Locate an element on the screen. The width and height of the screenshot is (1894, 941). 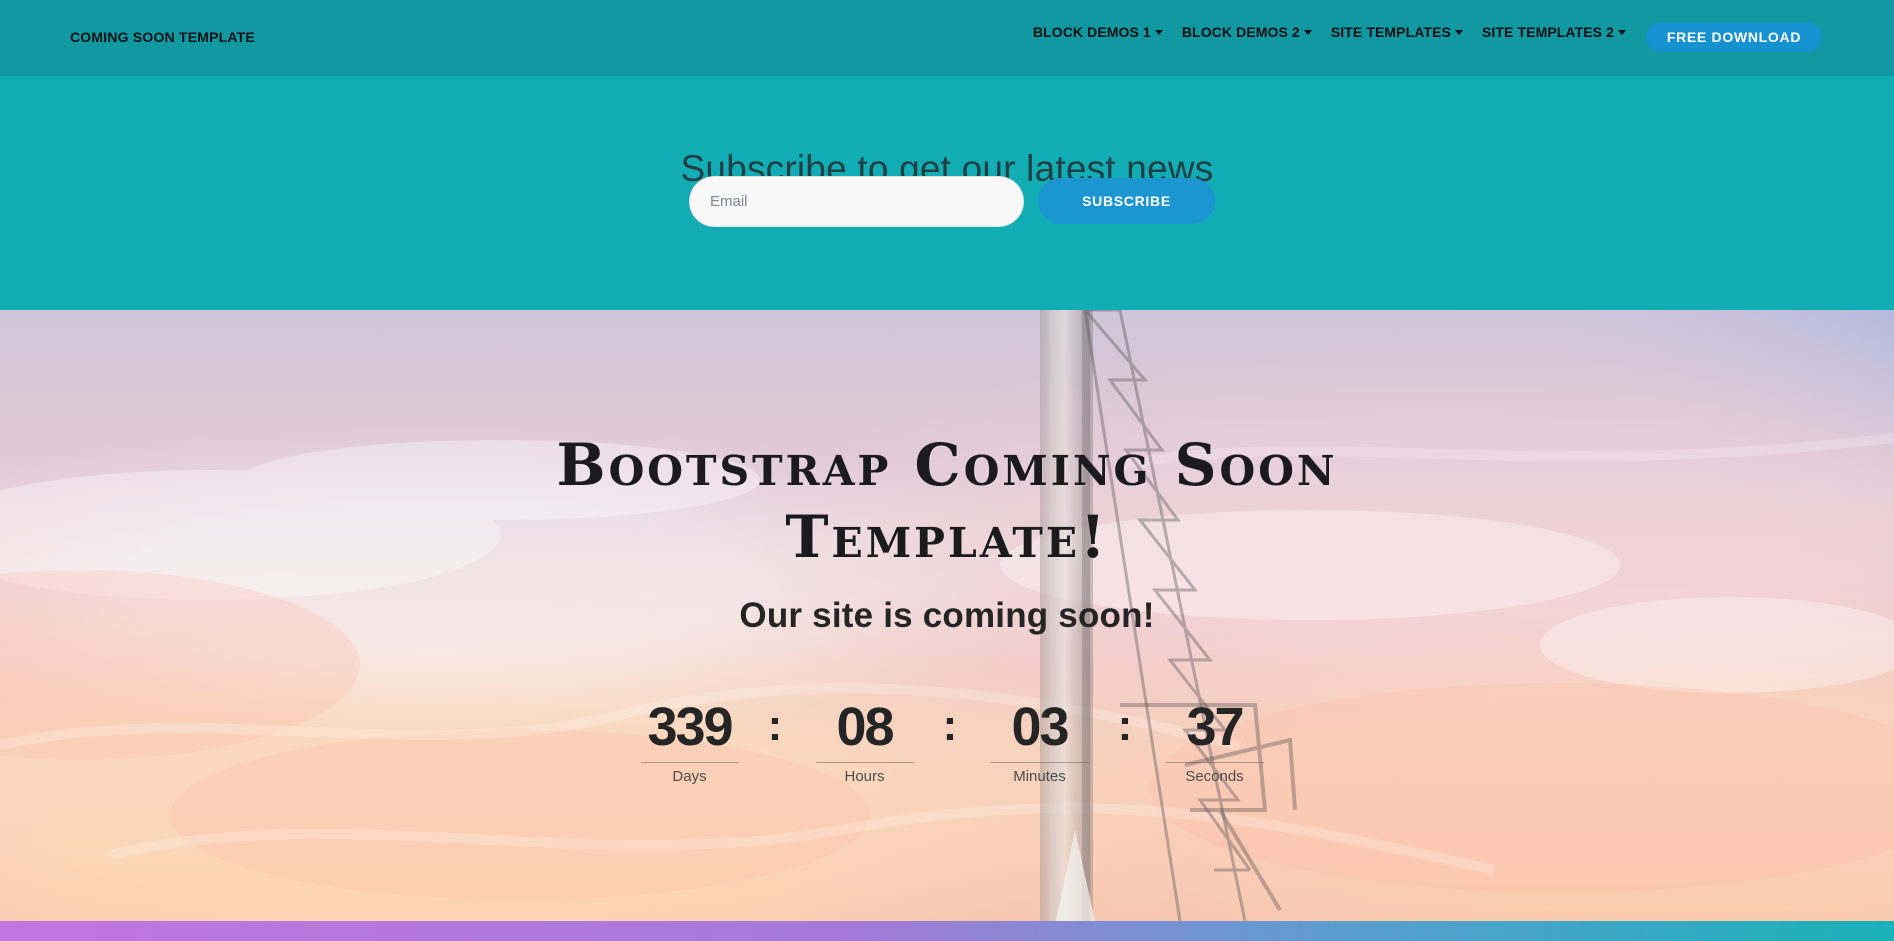
countdown-hours-label: Hours is located at coordinates (864, 776).